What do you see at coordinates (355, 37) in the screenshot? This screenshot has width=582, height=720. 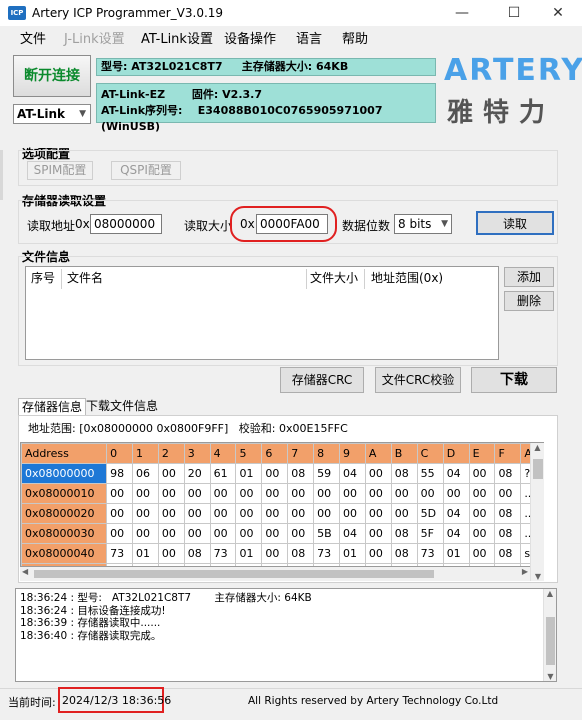 I see `menu-help: 帮助` at bounding box center [355, 37].